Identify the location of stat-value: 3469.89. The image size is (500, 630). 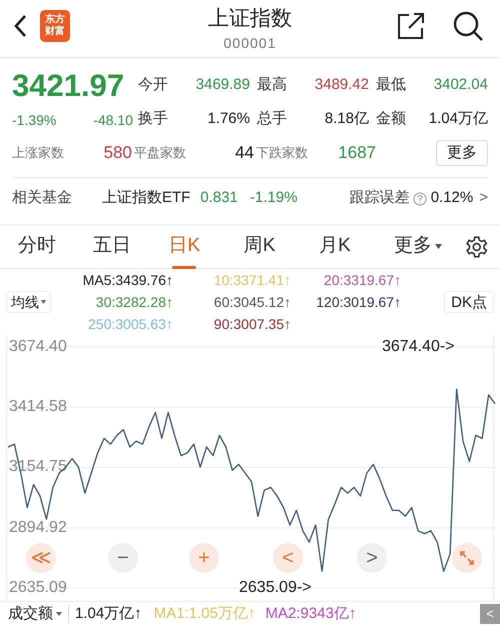
(223, 85).